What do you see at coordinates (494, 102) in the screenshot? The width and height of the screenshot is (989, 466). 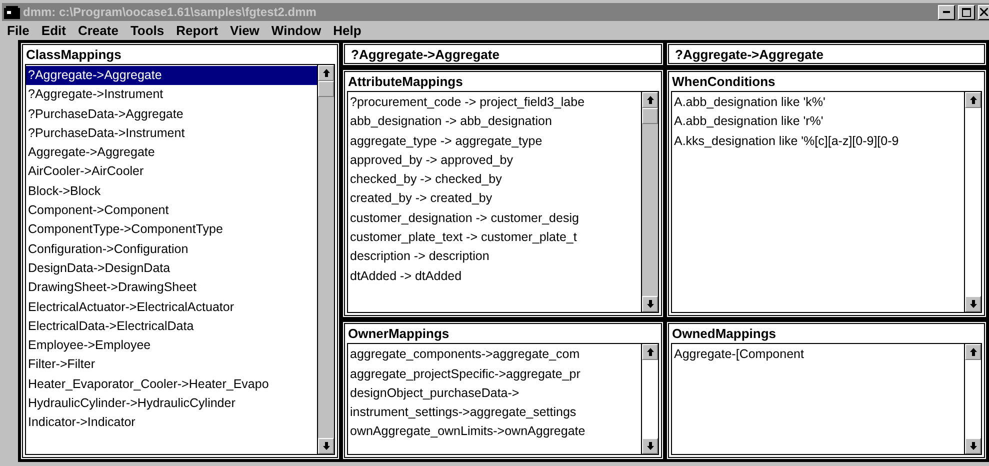 I see `list-item: ?procurement_code -> project_field3_labe` at bounding box center [494, 102].